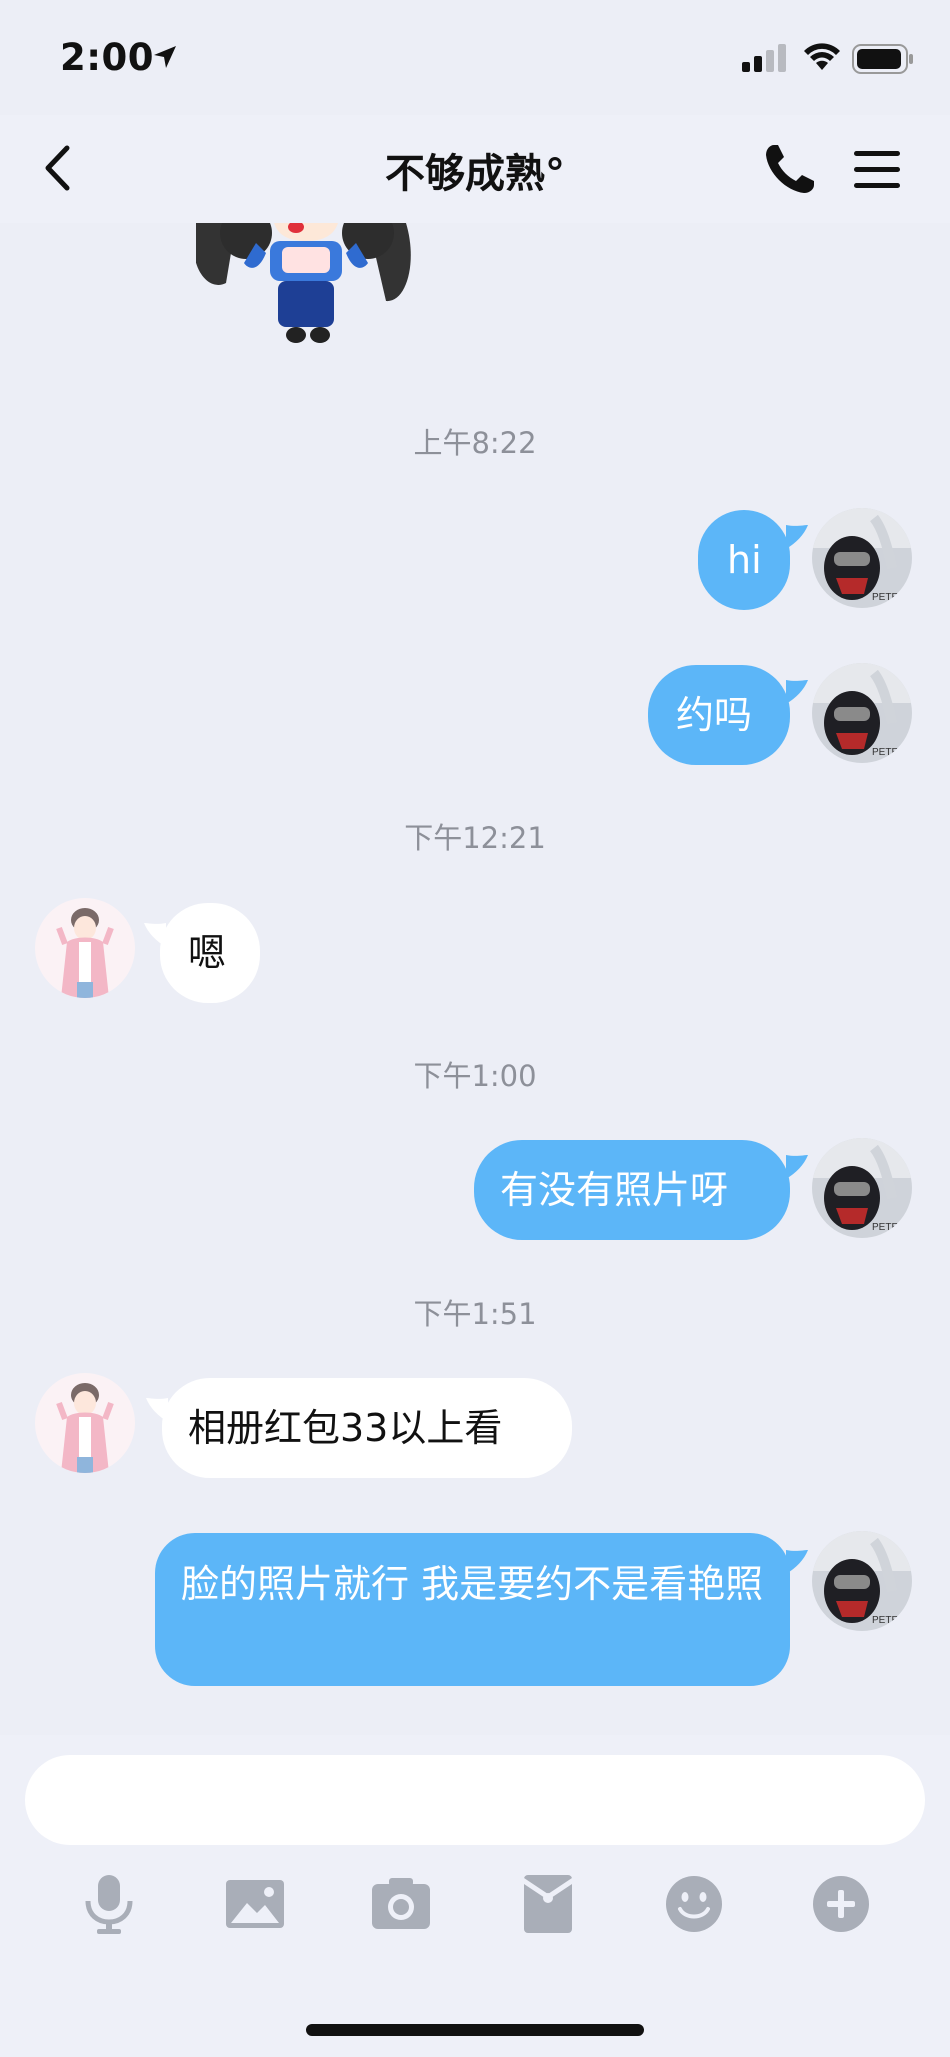  I want to click on message-timestamp: 下午12:21, so click(475, 838).